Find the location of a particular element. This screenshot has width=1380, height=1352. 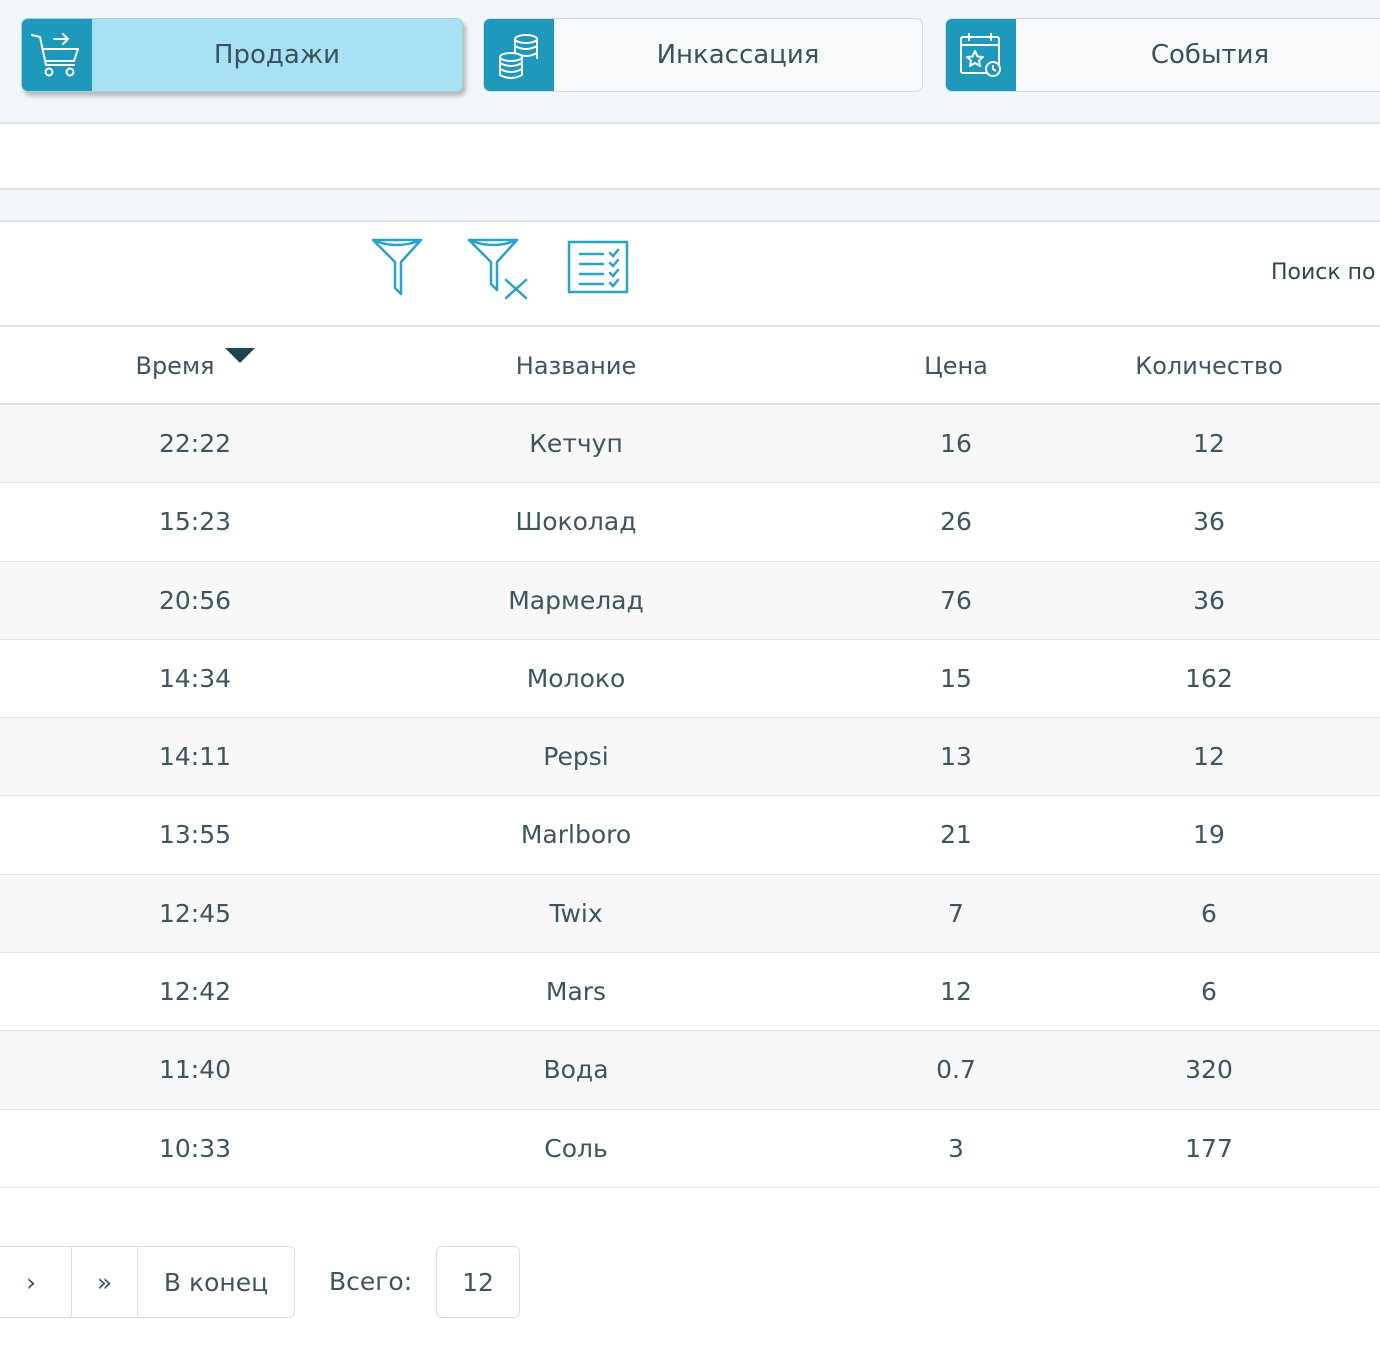

cell-time: 12:42 is located at coordinates (195, 992).